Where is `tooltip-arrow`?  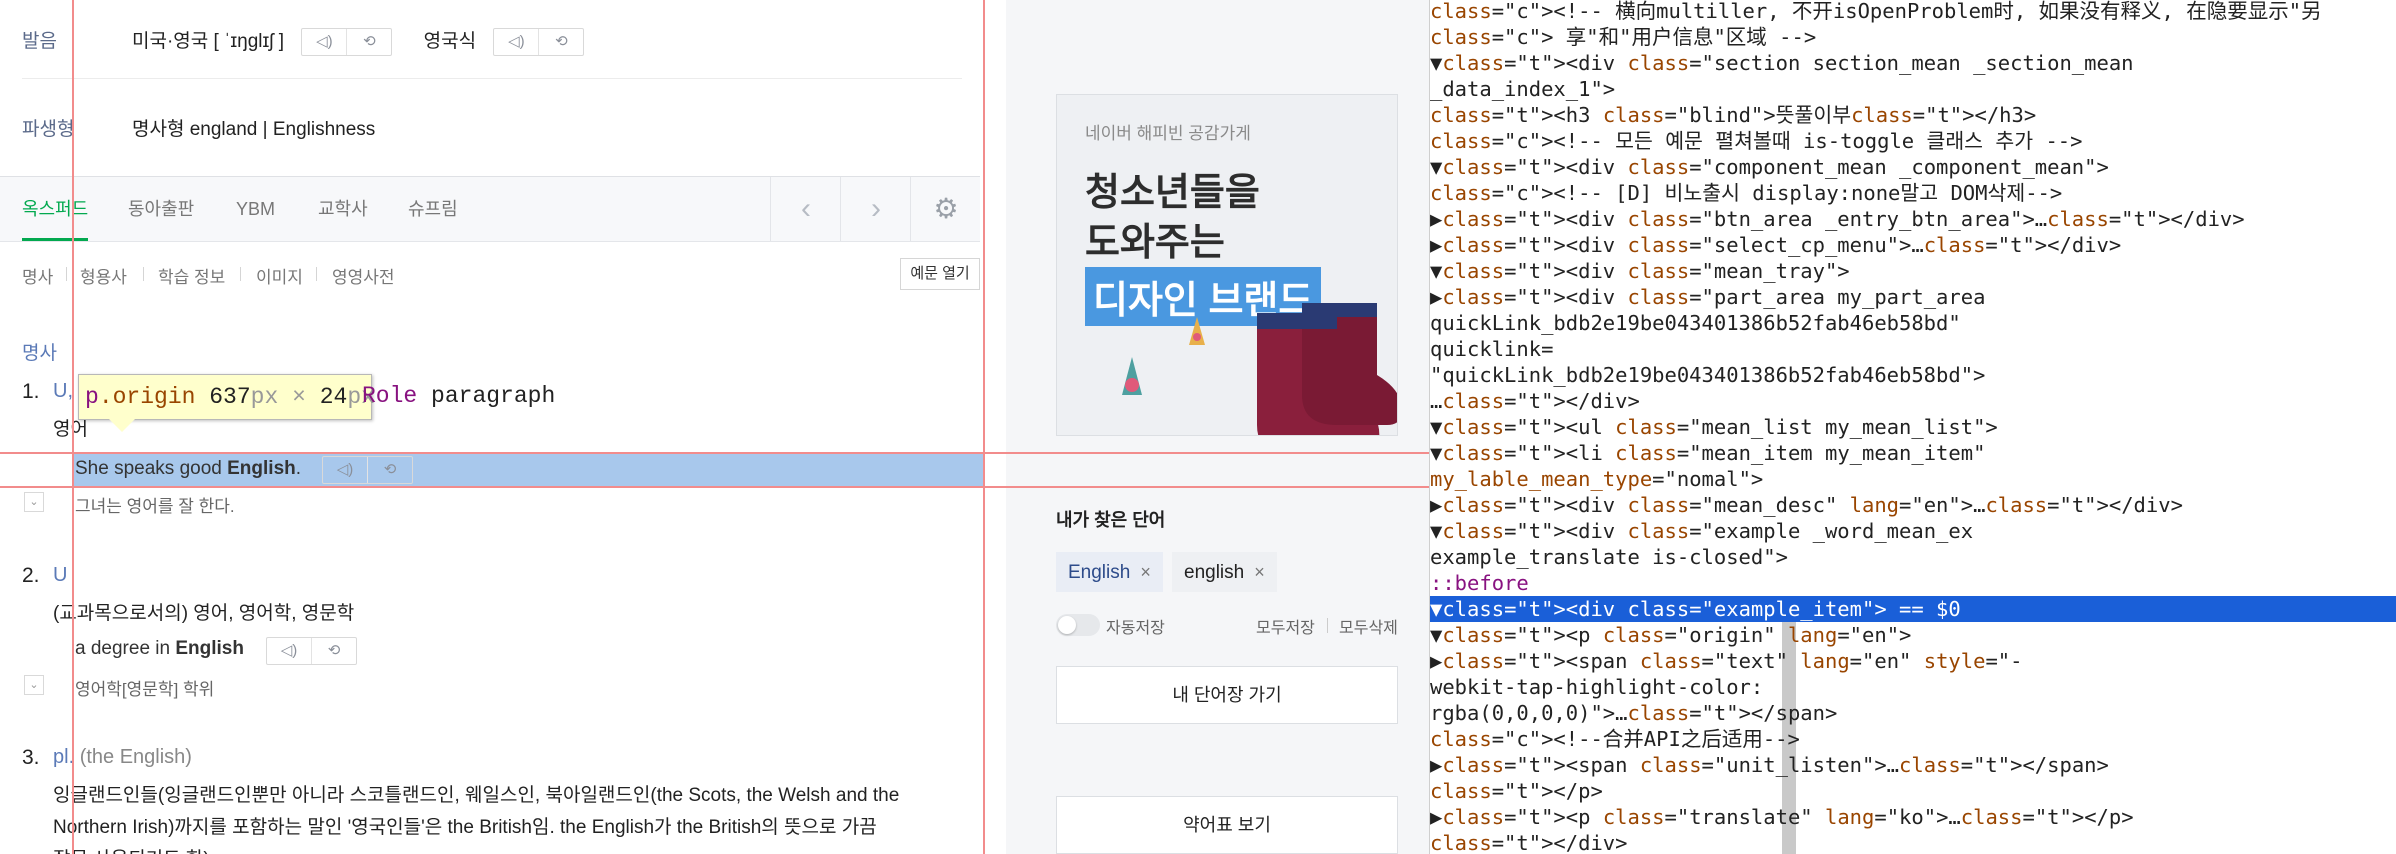 tooltip-arrow is located at coordinates (122, 425).